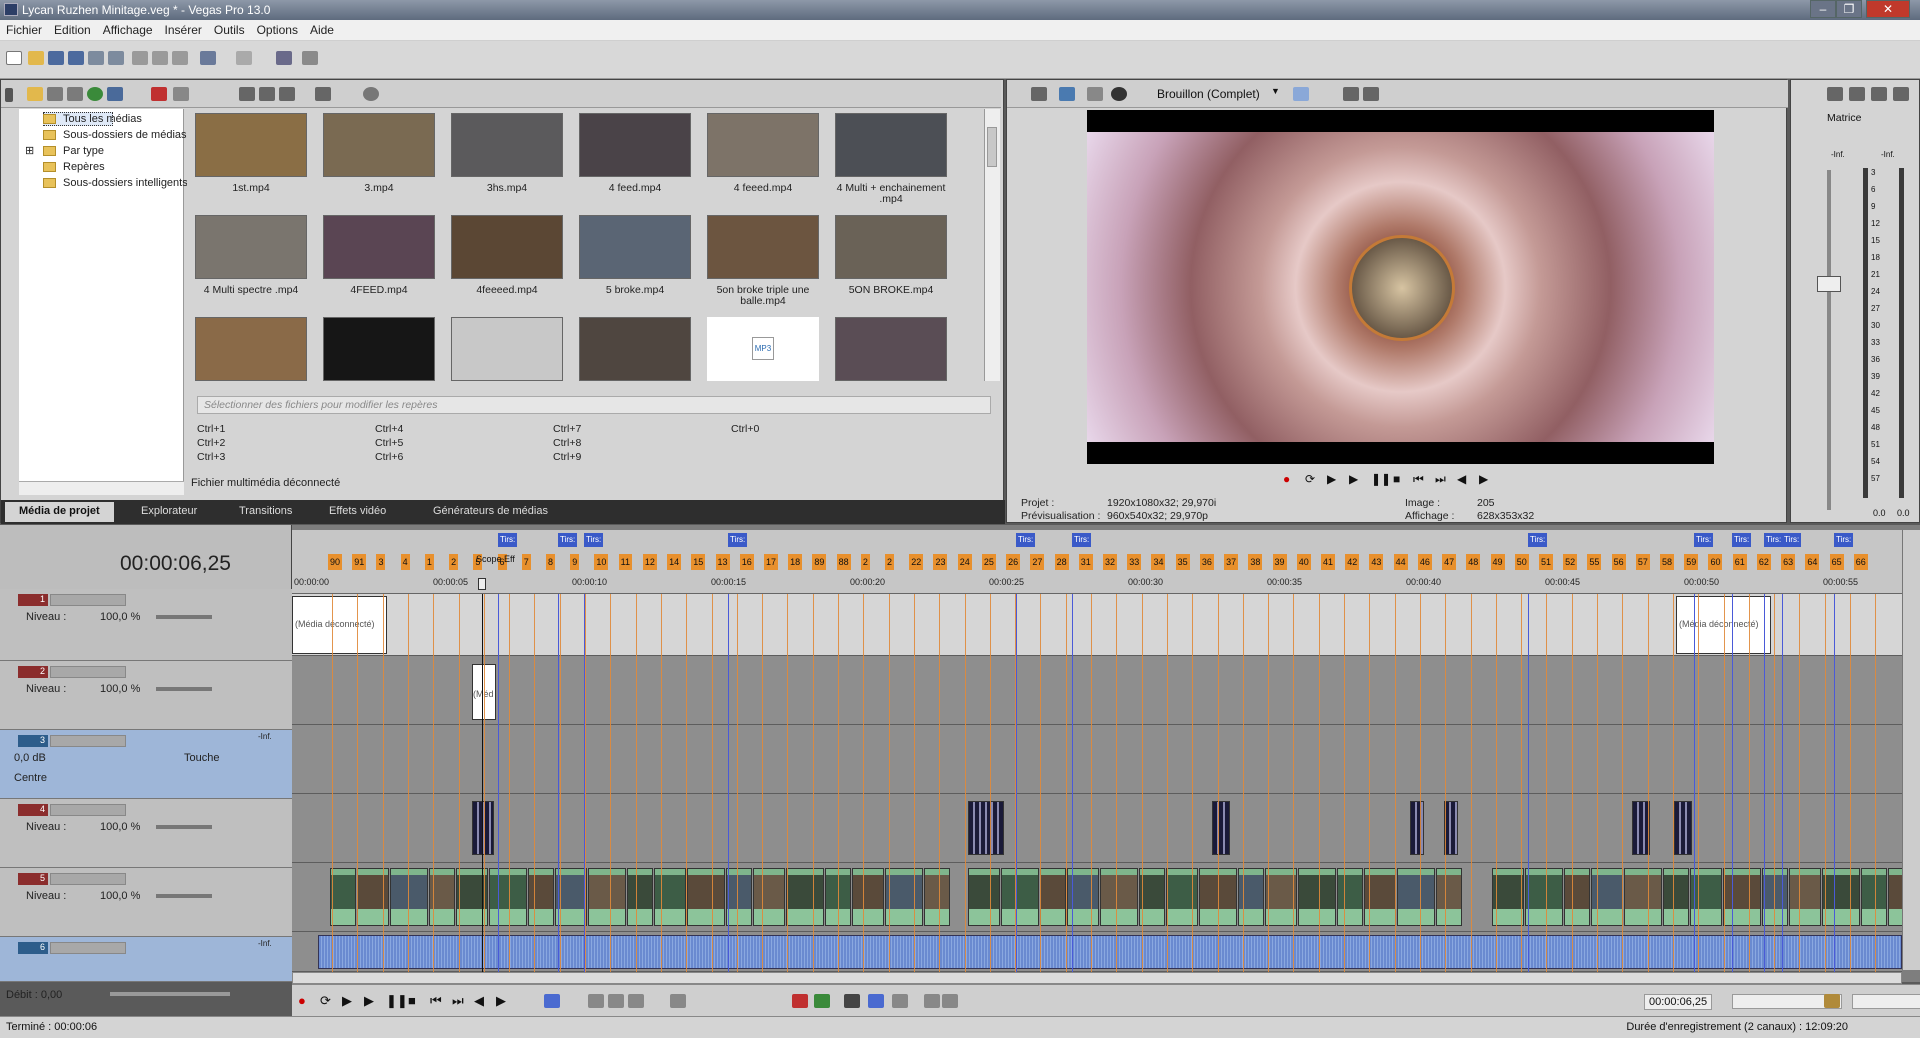  What do you see at coordinates (1860, 562) in the screenshot?
I see `marker: 66` at bounding box center [1860, 562].